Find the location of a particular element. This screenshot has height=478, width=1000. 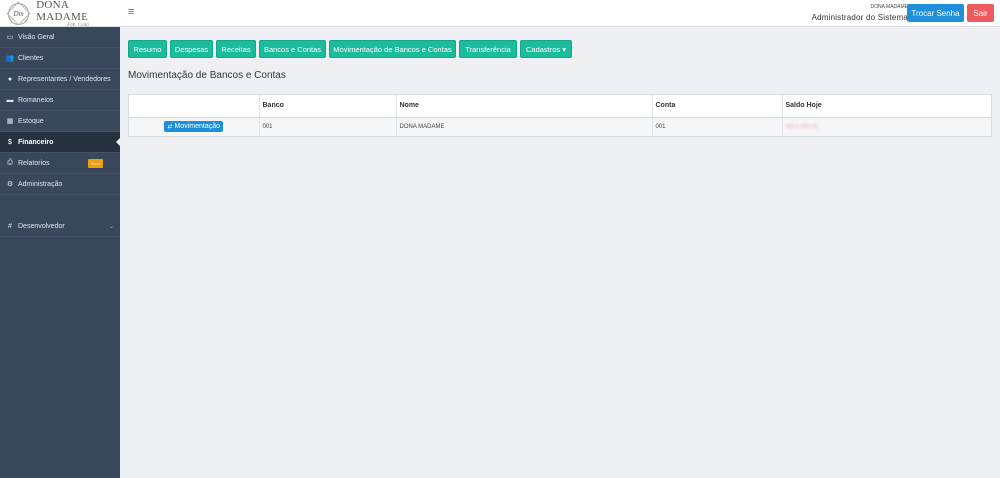

logout-button: Sair is located at coordinates (980, 13).